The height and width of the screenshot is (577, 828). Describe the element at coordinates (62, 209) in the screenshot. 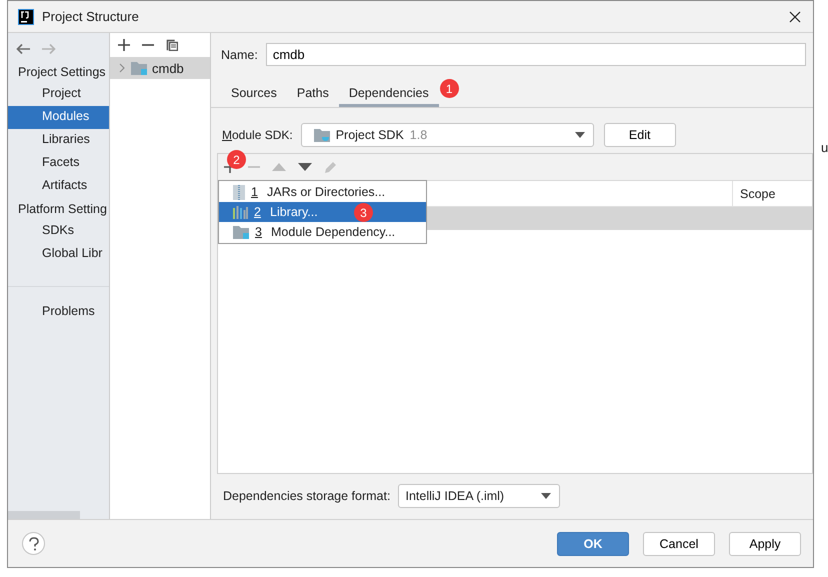

I see `section-header: Platform Setting` at that location.